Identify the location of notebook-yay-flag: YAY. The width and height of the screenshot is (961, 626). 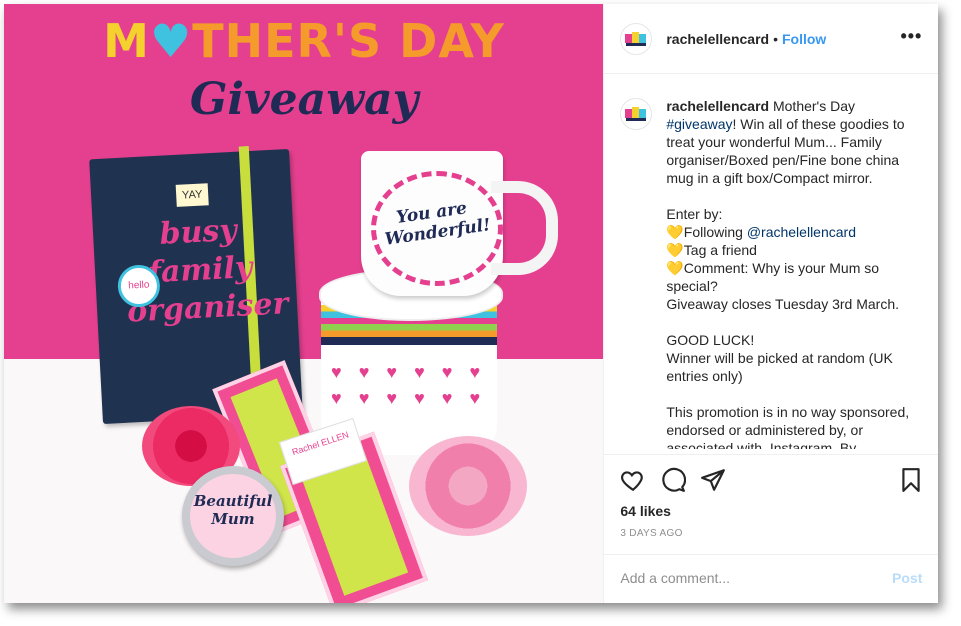
(192, 195).